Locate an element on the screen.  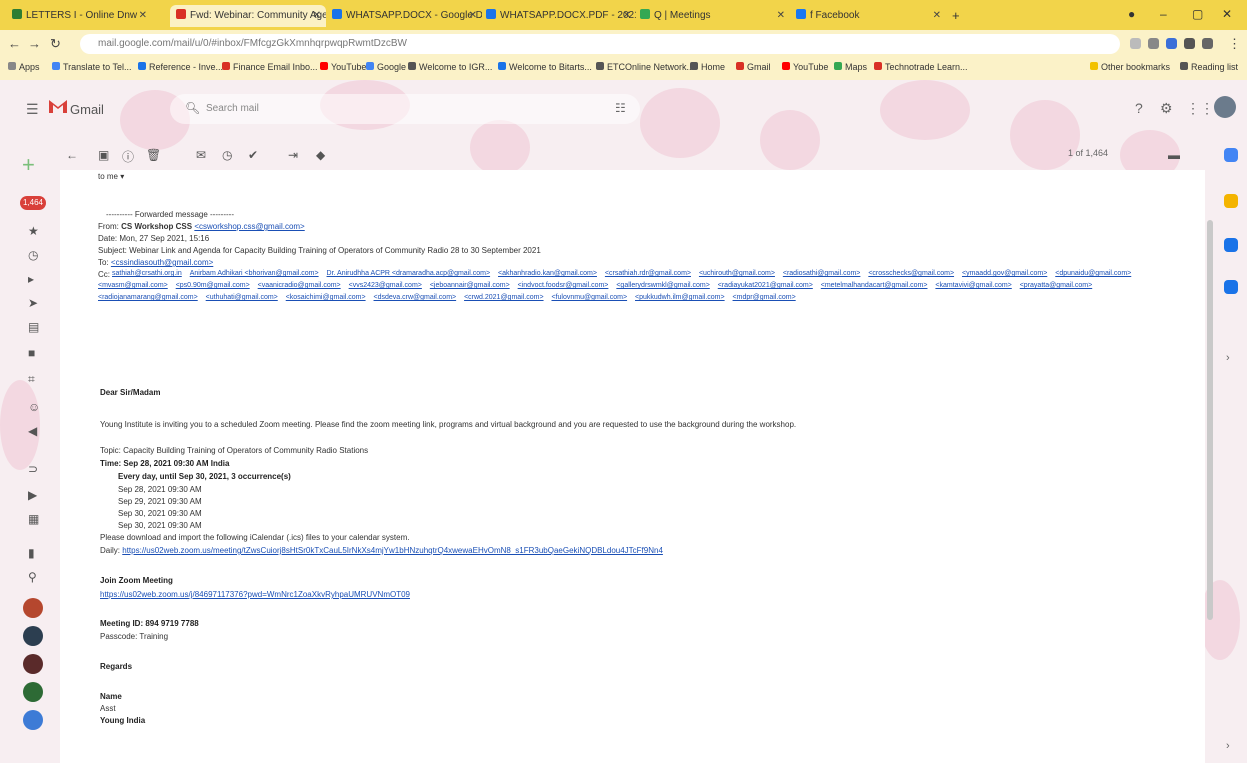
maximize-icon: ▢ is located at coordinates (1197, 14).